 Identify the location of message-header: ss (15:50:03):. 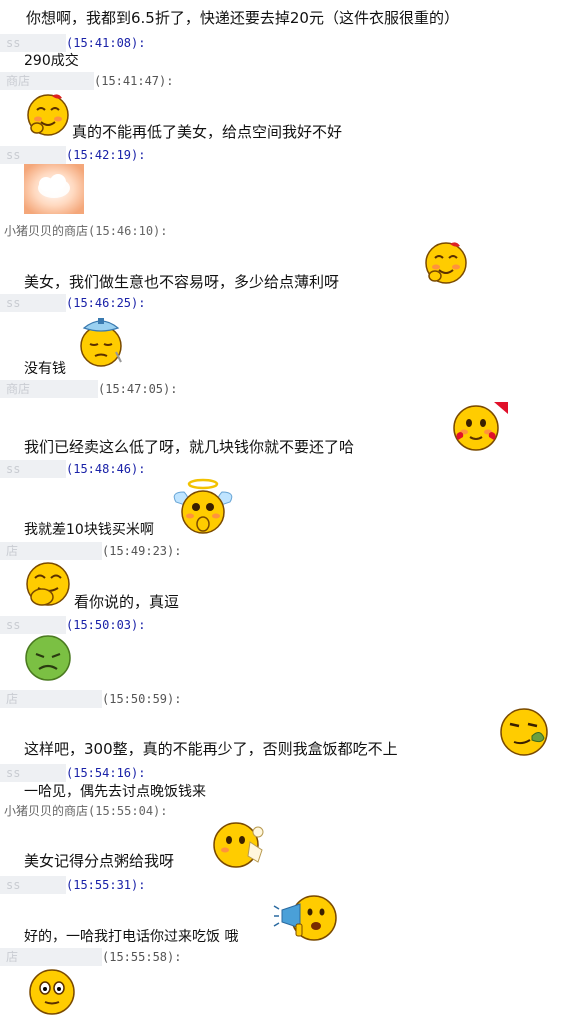
(280, 625).